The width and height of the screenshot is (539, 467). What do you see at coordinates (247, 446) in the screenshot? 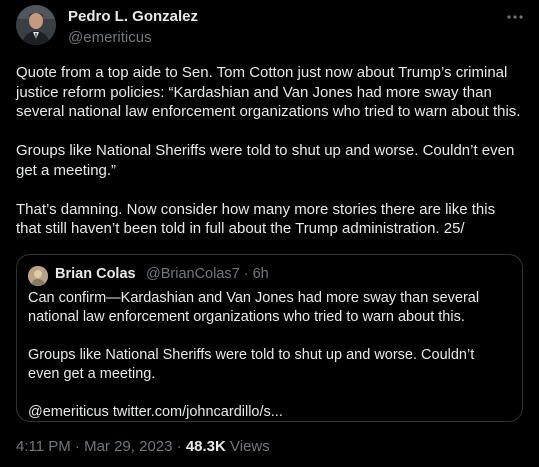
I see `views-label: Views` at bounding box center [247, 446].